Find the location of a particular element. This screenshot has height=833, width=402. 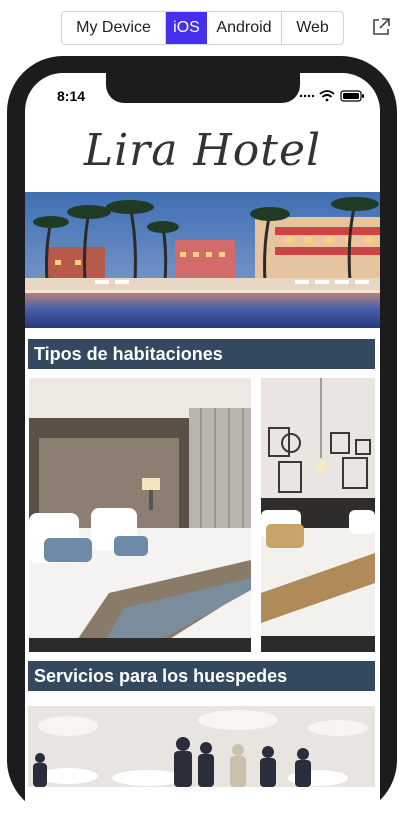

option-android: Android is located at coordinates (244, 28).